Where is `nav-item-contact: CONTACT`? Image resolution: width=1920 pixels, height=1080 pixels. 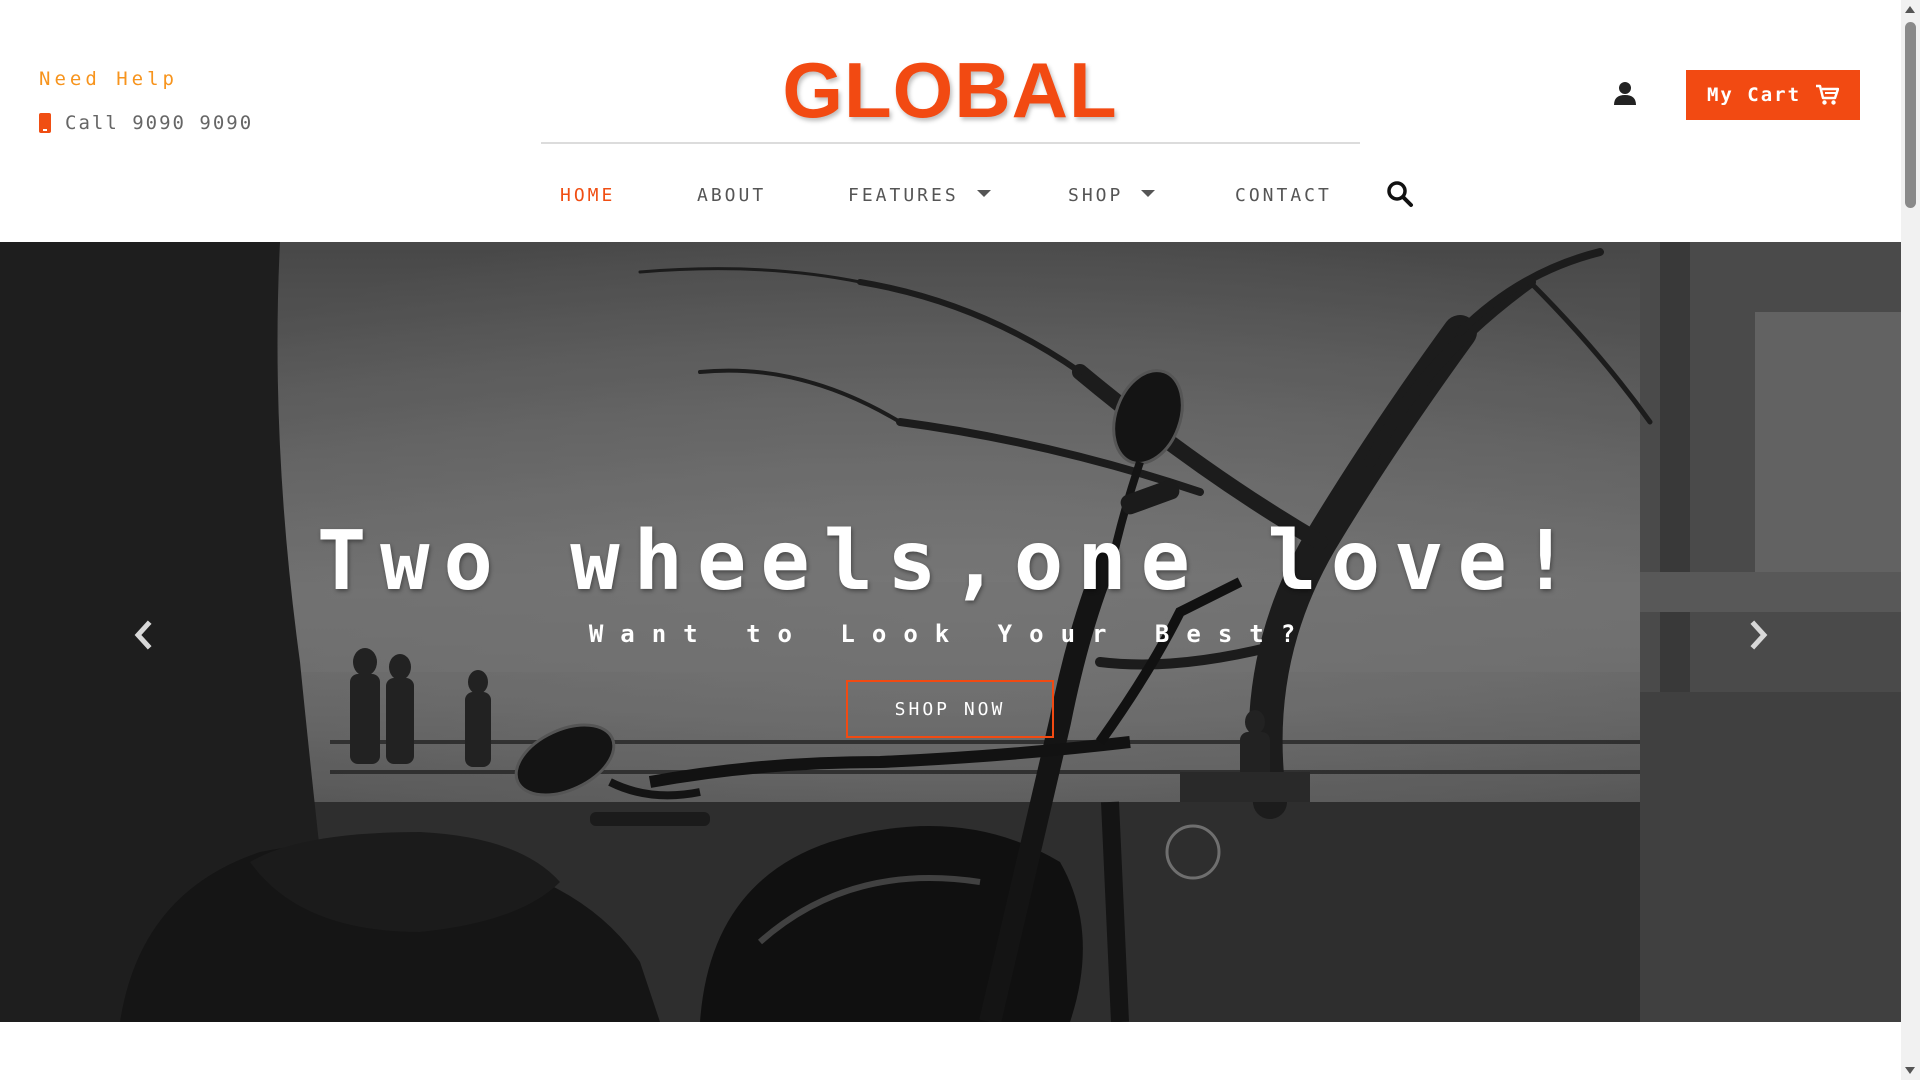
nav-item-contact: CONTACT is located at coordinates (1283, 195).